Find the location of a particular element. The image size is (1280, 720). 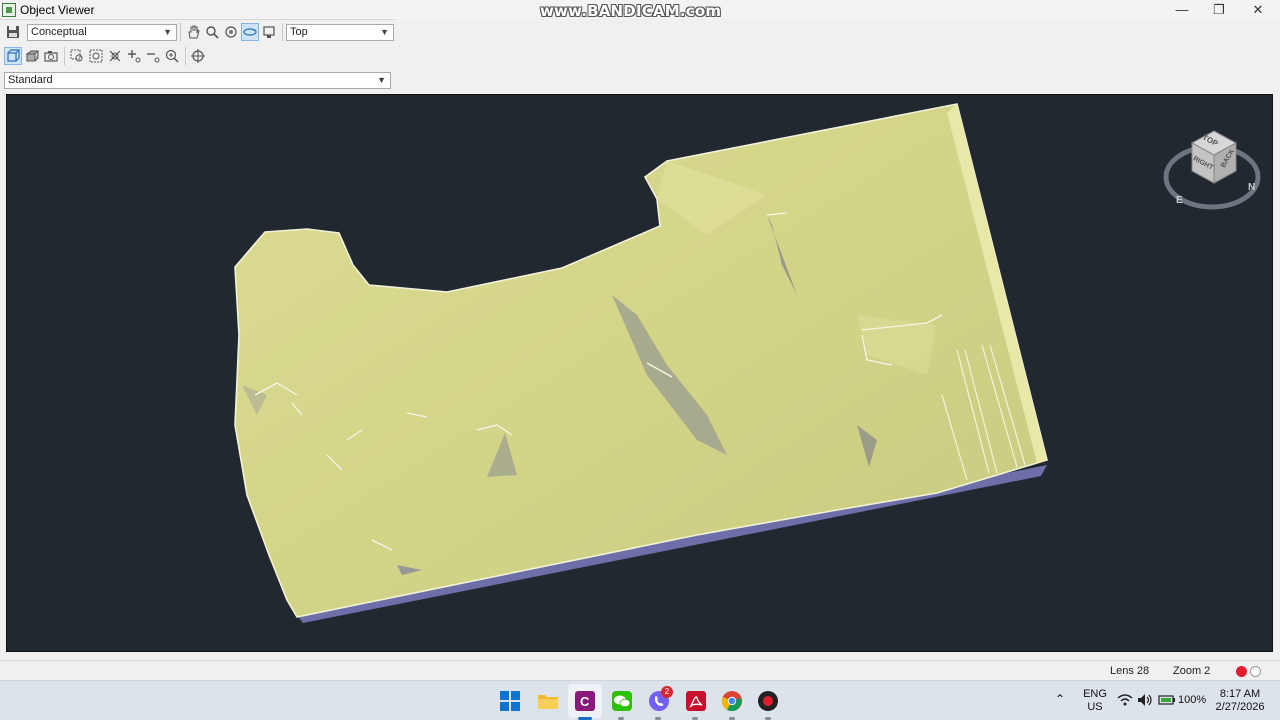

viber-badge: 2 is located at coordinates (667, 692).